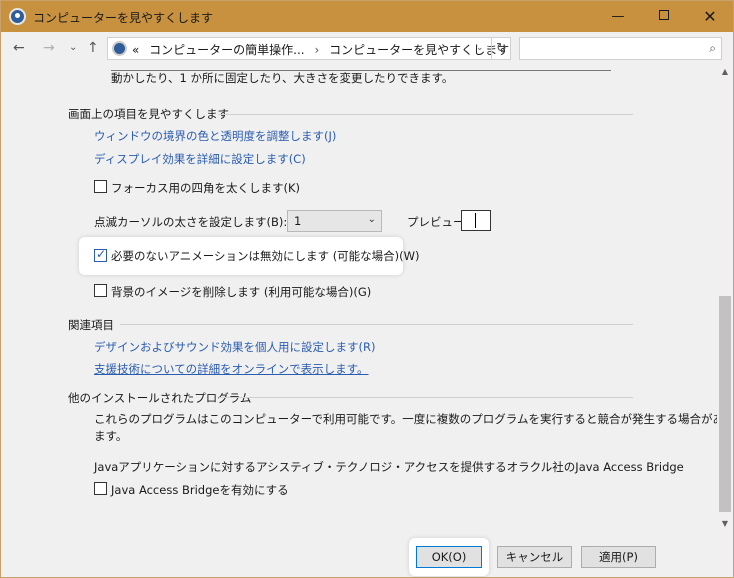  I want to click on java-access-bridge-label: Java Access Bridgeを有効にする, so click(200, 490).